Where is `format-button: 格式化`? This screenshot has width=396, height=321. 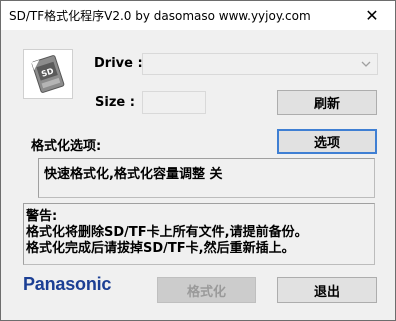
format-button: 格式化 is located at coordinates (206, 290).